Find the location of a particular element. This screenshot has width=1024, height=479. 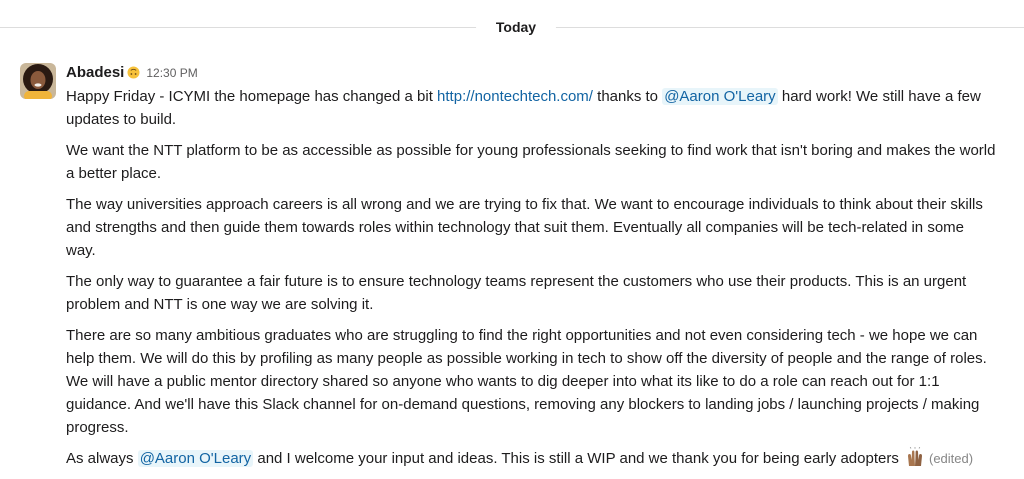

text-segment: As always is located at coordinates (102, 458).